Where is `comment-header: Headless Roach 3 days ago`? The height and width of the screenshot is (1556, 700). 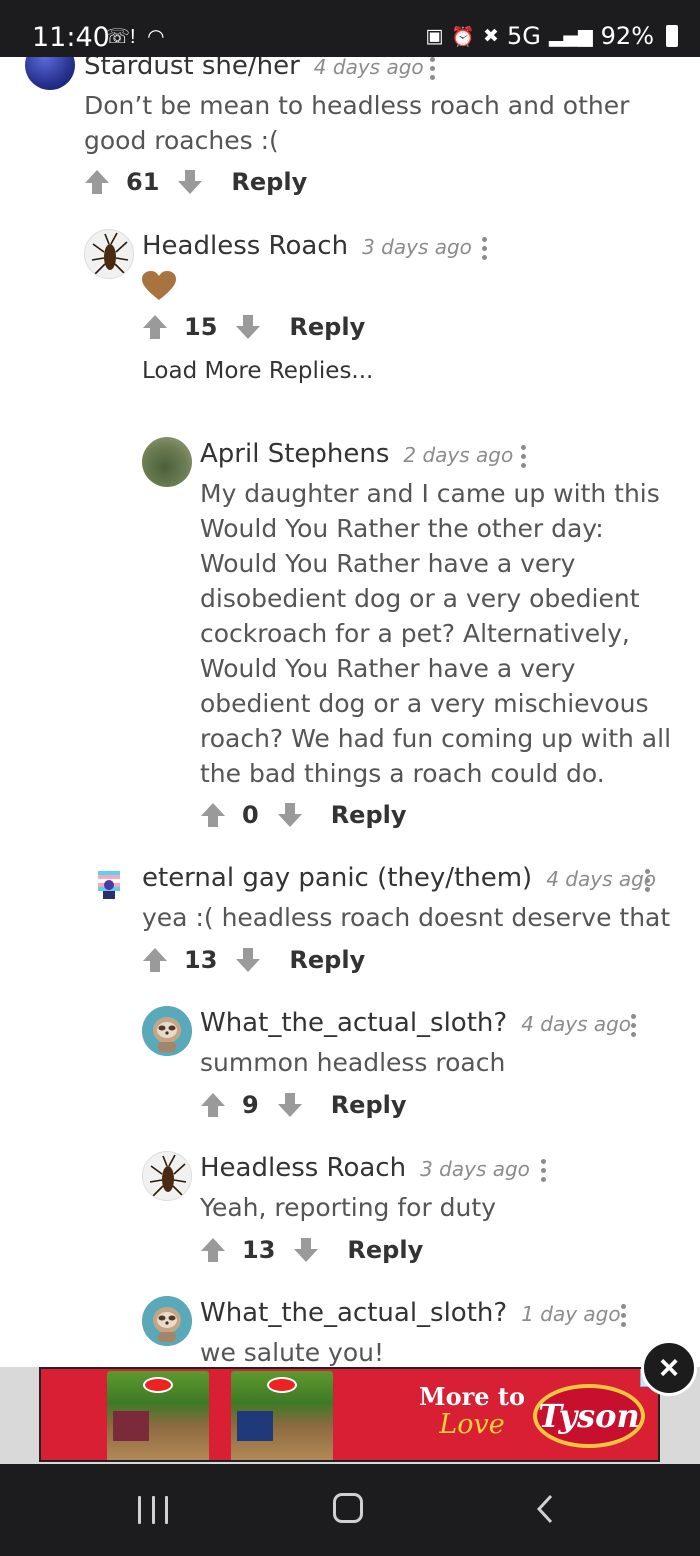 comment-header: Headless Roach 3 days ago is located at coordinates (365, 1168).